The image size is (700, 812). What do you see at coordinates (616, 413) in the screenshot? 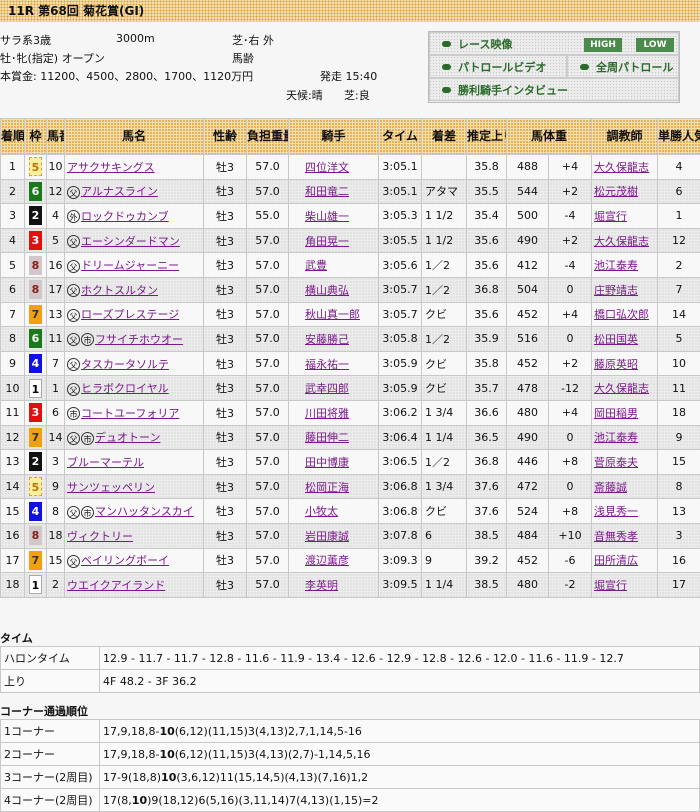
I see `trainer-link: 岡田稲男` at bounding box center [616, 413].